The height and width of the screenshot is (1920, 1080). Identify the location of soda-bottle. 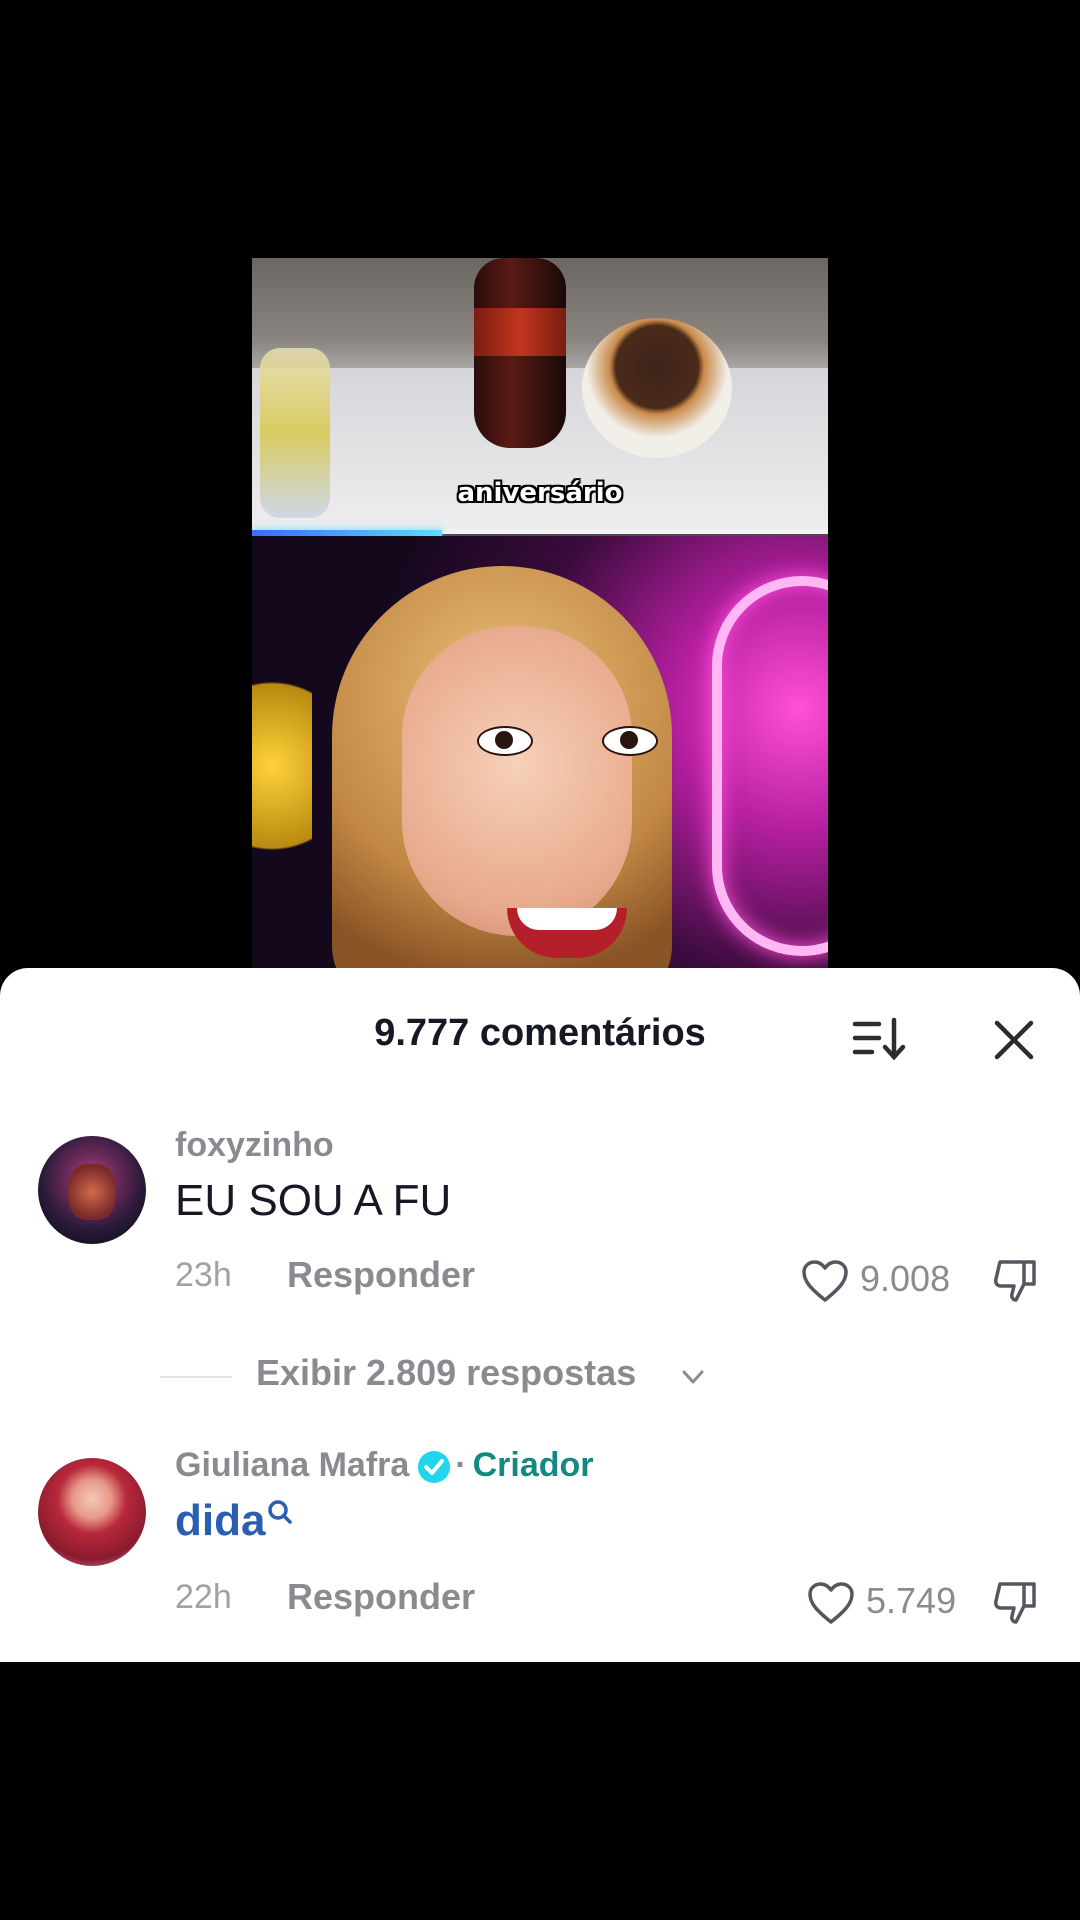
(520, 353).